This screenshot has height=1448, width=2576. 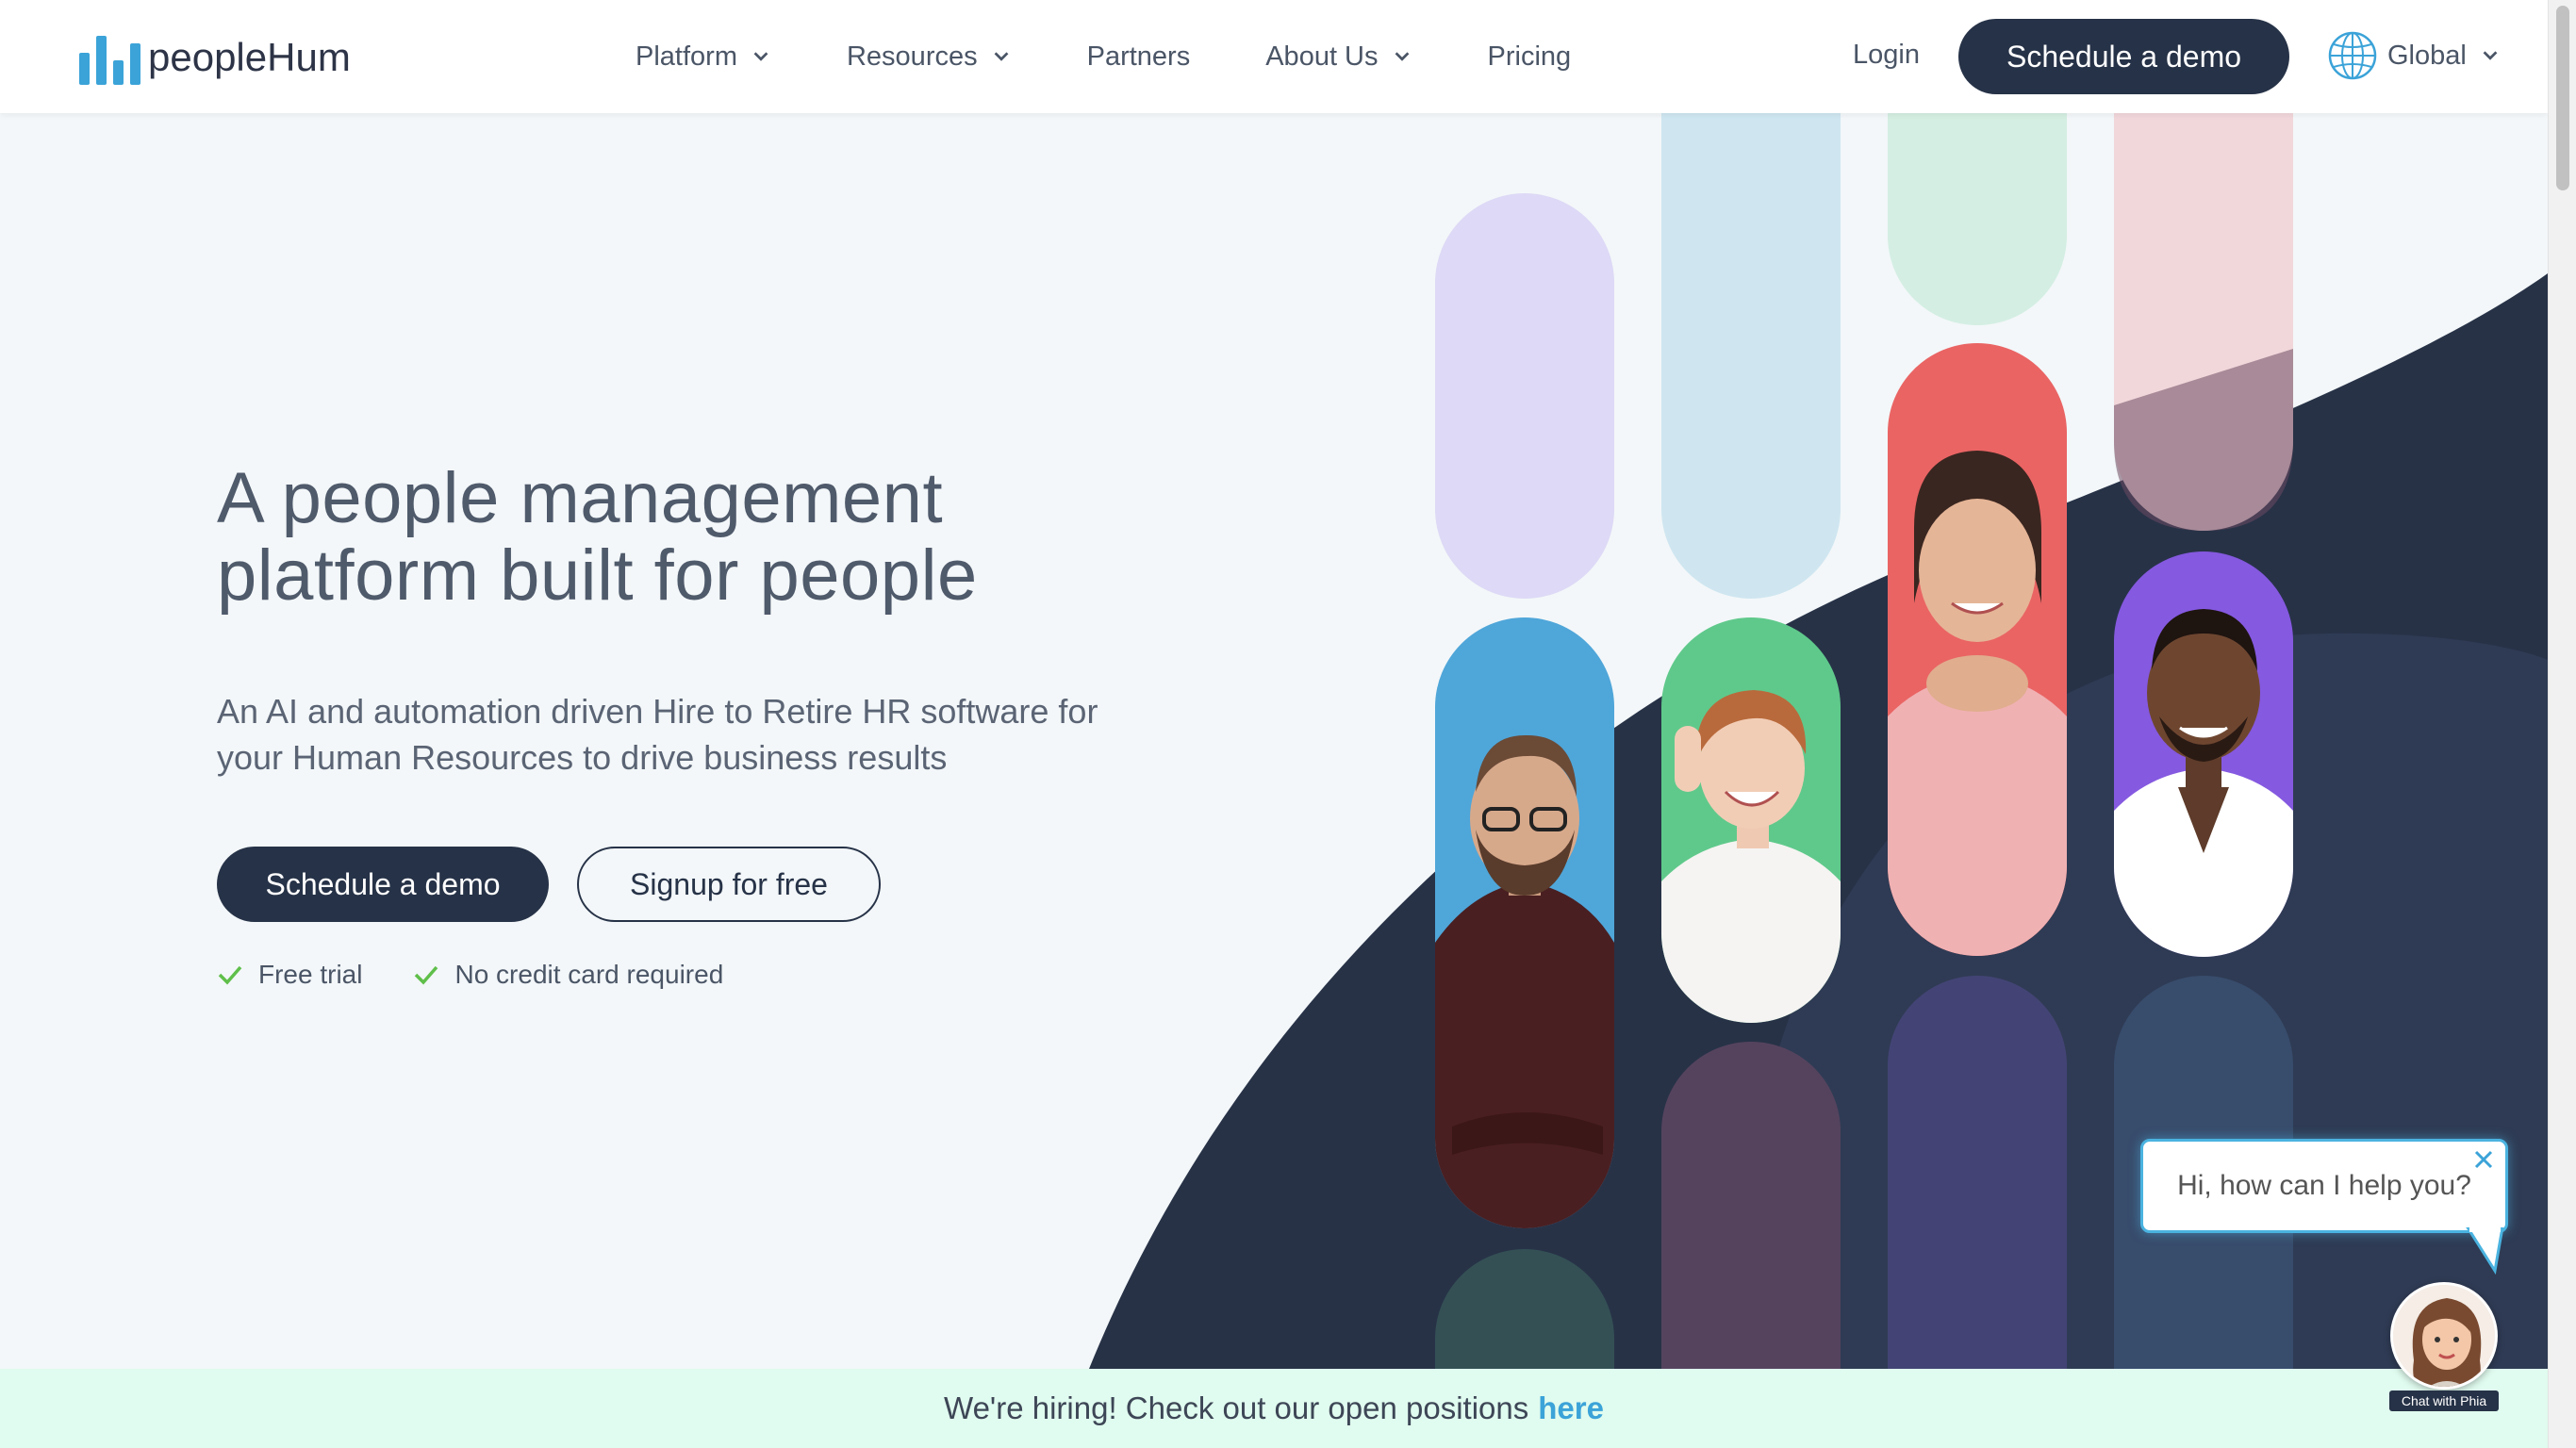 I want to click on peoplehum-logo: peopleHum, so click(x=215, y=55).